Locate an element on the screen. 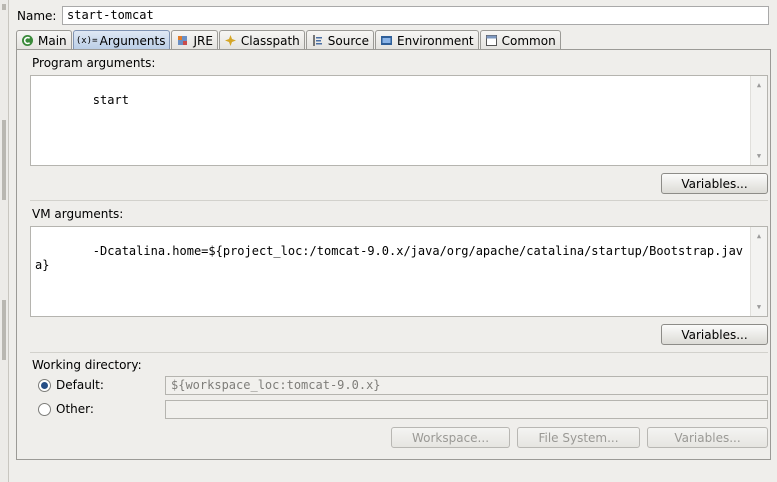  name-field: start-tomcat is located at coordinates (415, 15).